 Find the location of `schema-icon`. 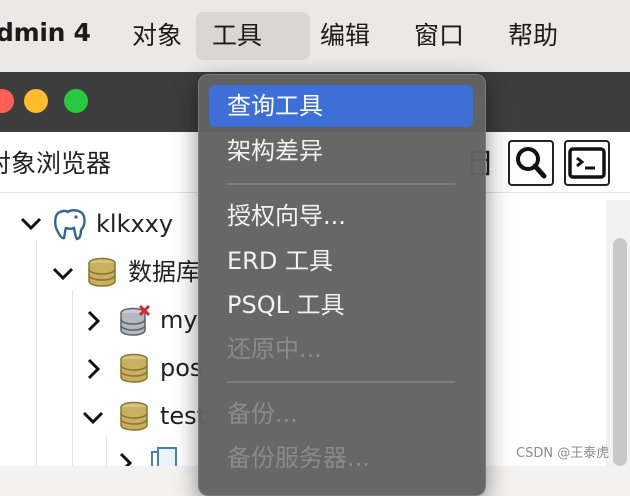

schema-icon is located at coordinates (164, 456).